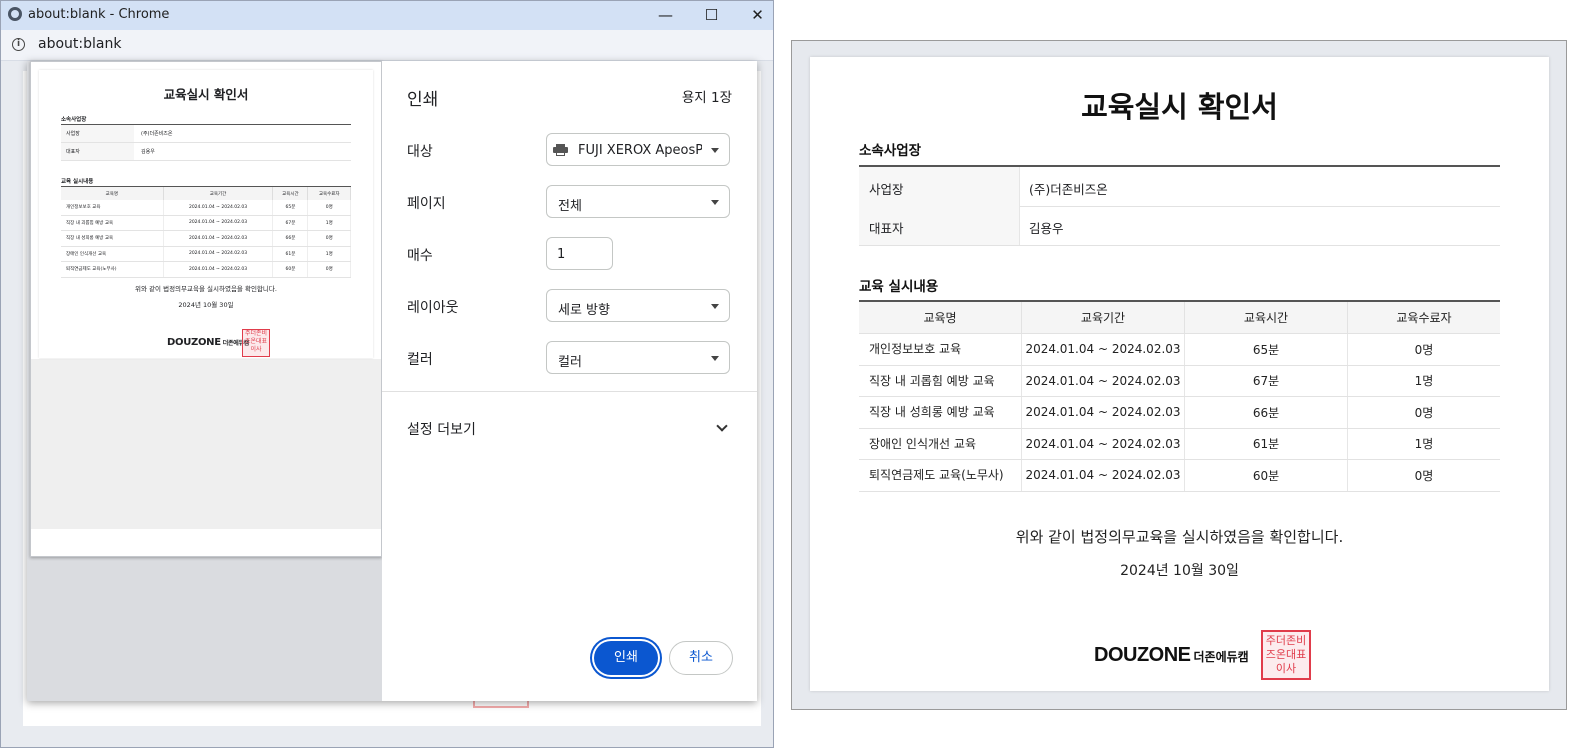 The height and width of the screenshot is (756, 1580). I want to click on section-workplace: 소속사업장, so click(890, 151).